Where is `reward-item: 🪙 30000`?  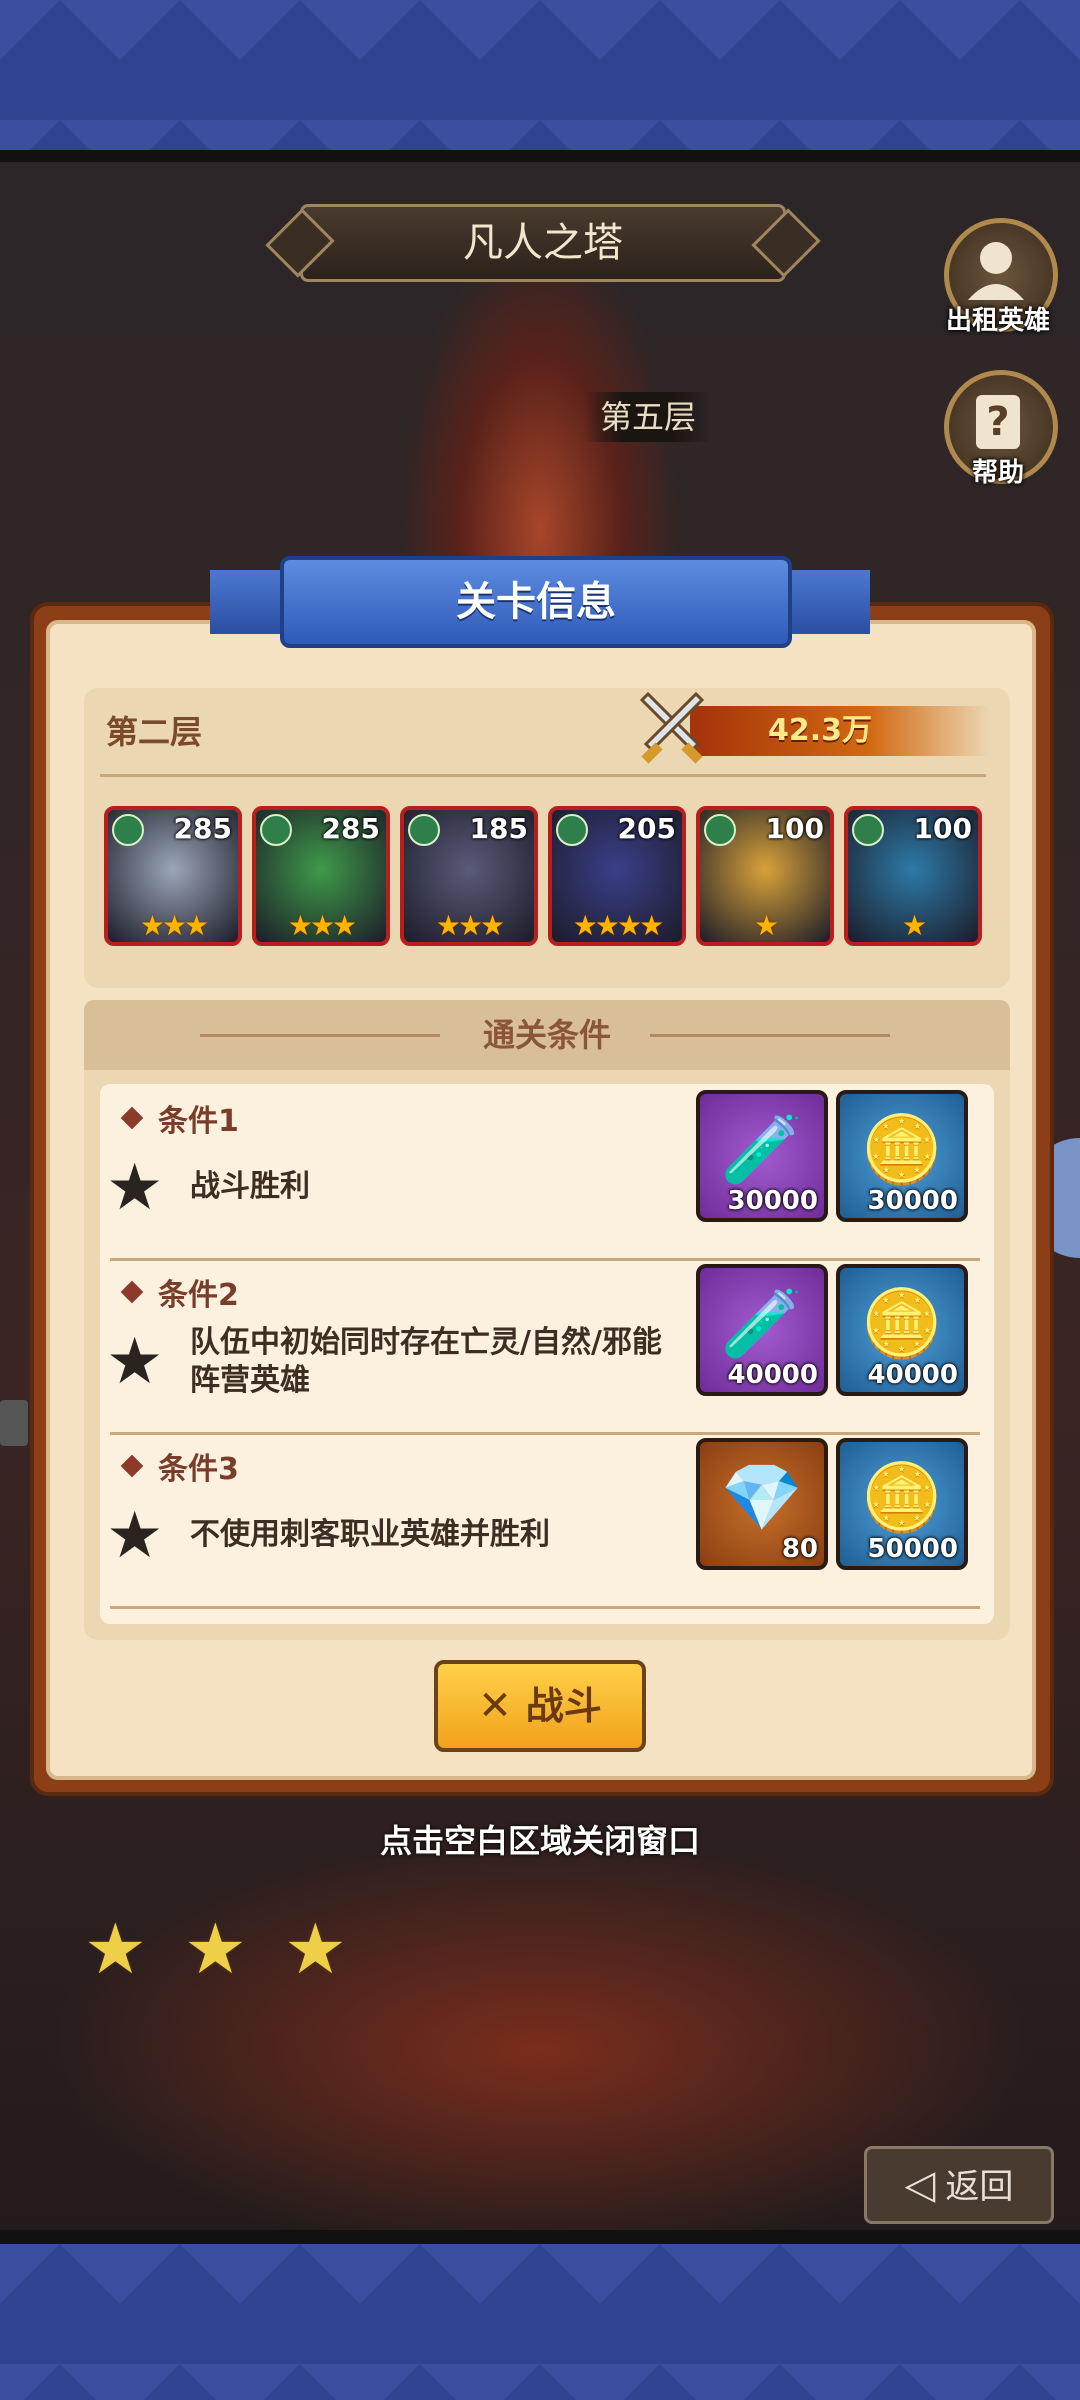 reward-item: 🪙 30000 is located at coordinates (902, 1156).